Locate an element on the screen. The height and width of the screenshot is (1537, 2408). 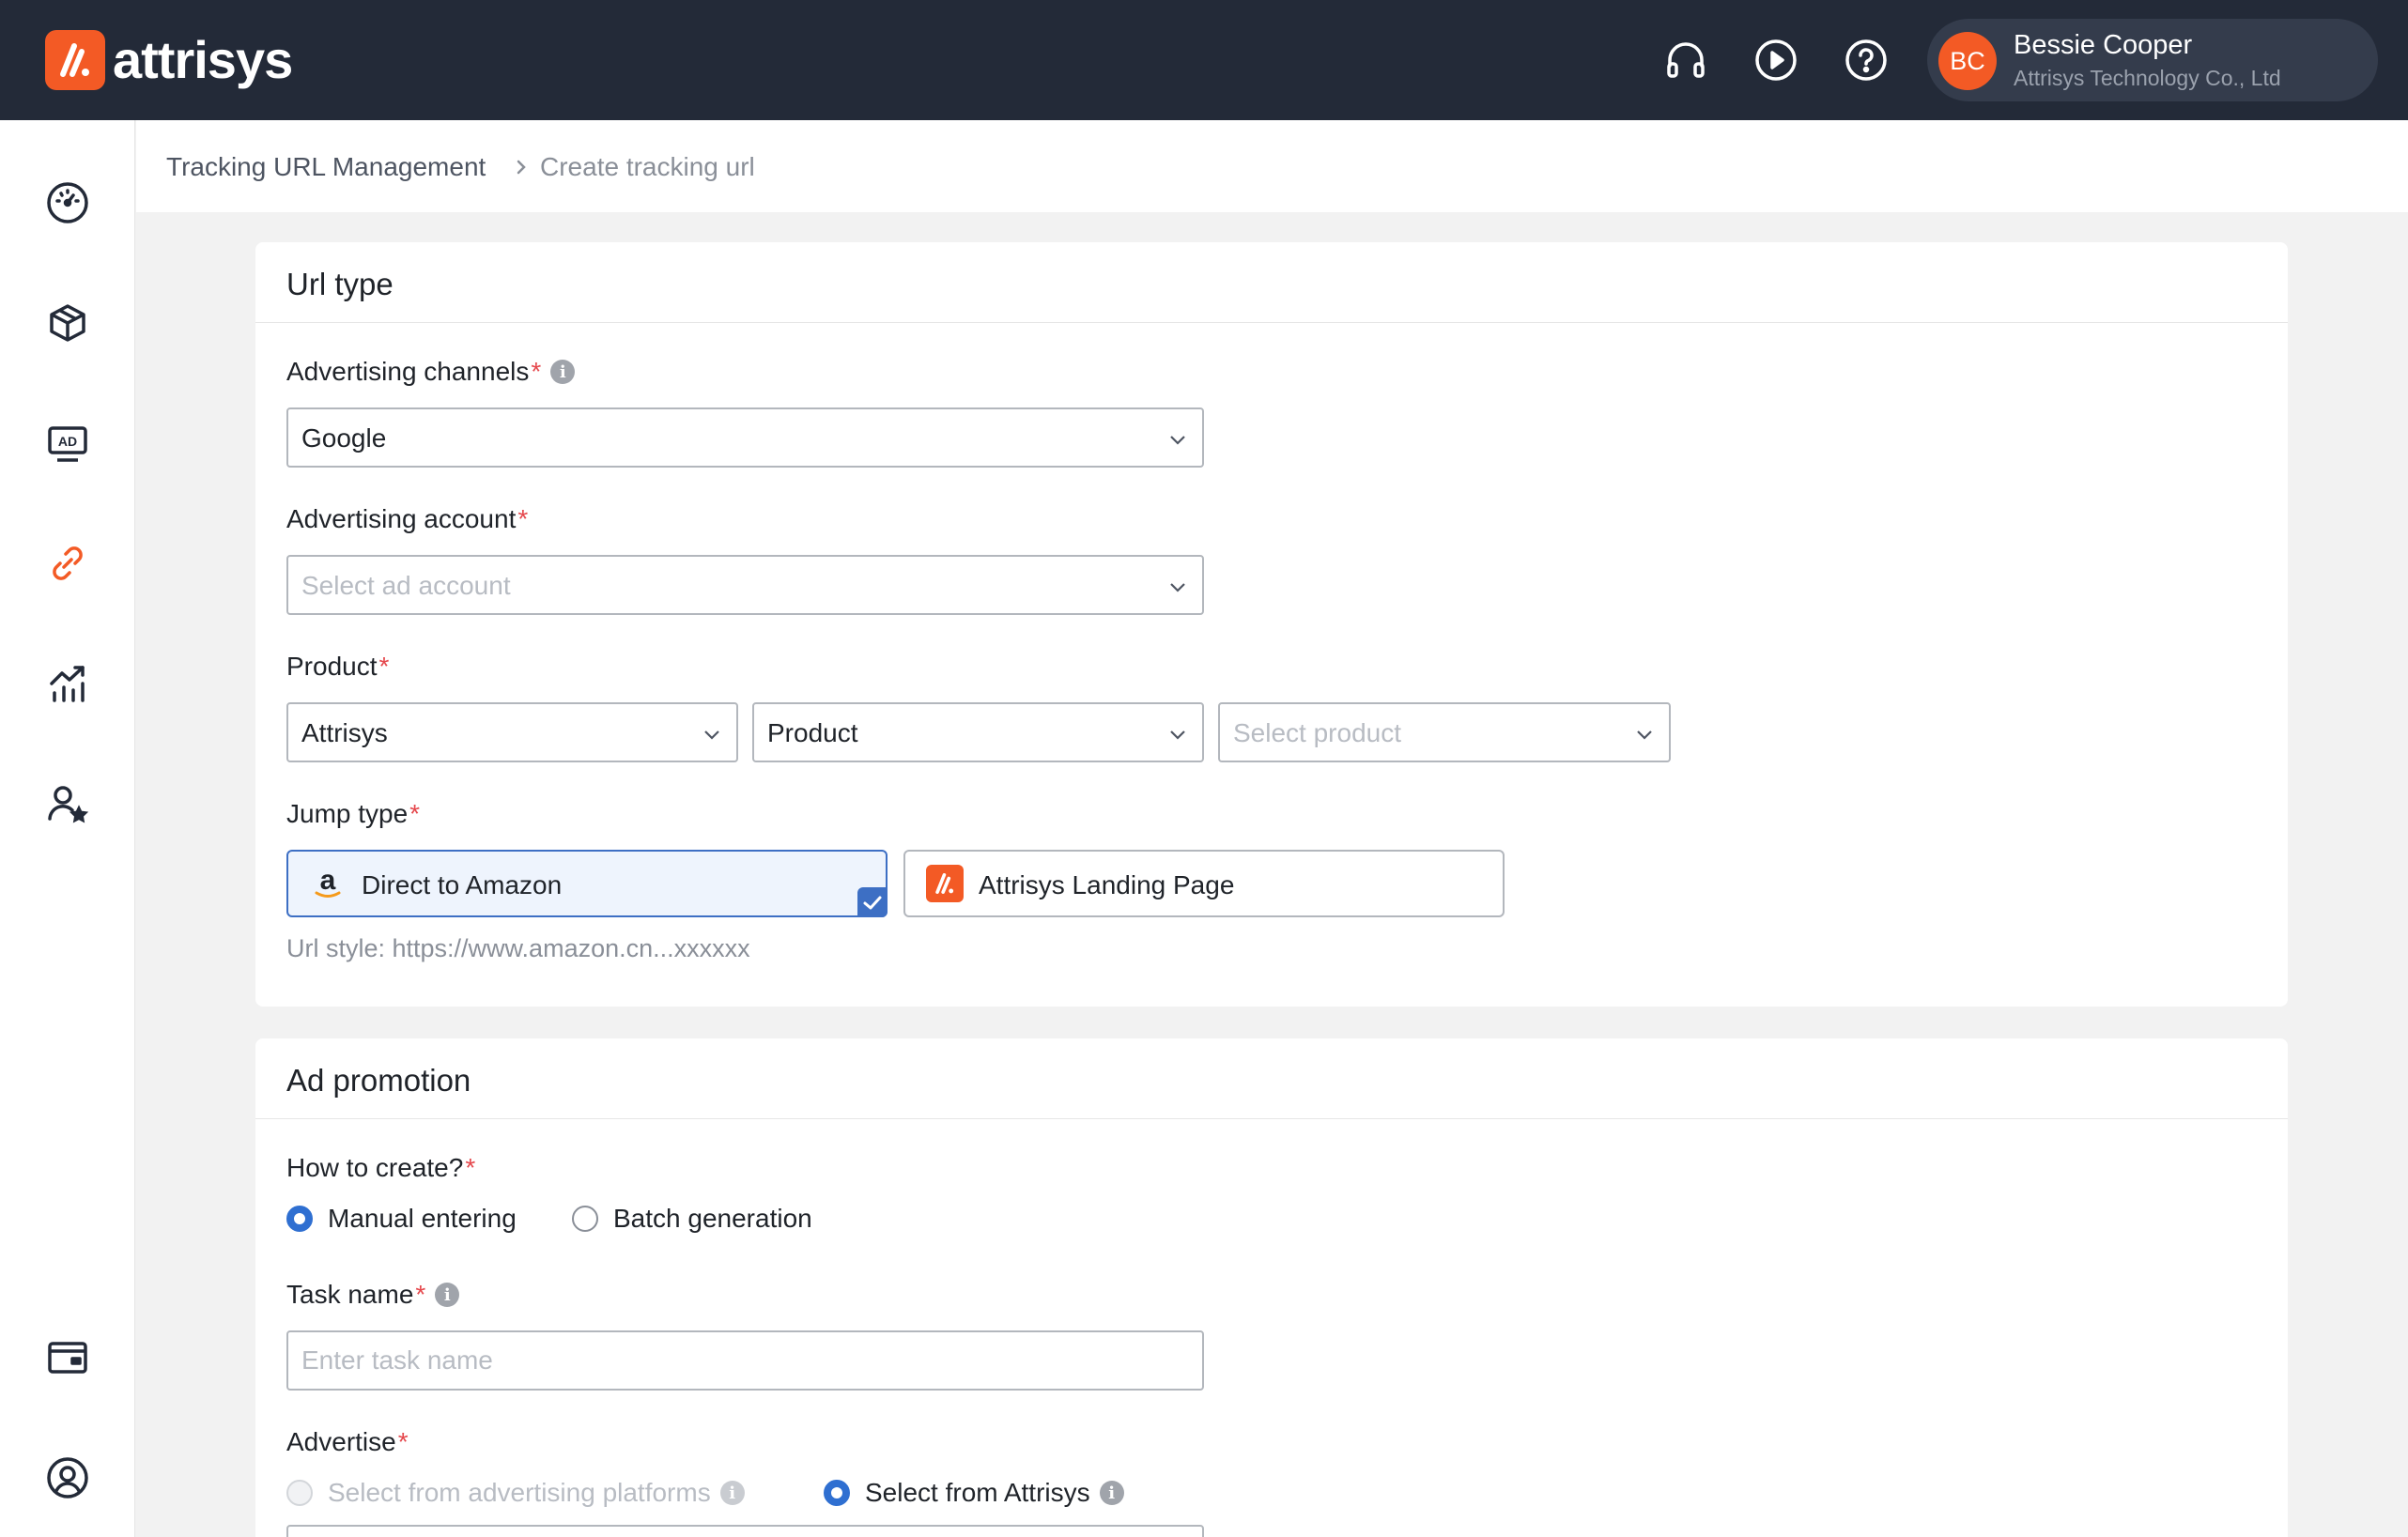
svg-text: AD is located at coordinates (67, 442).